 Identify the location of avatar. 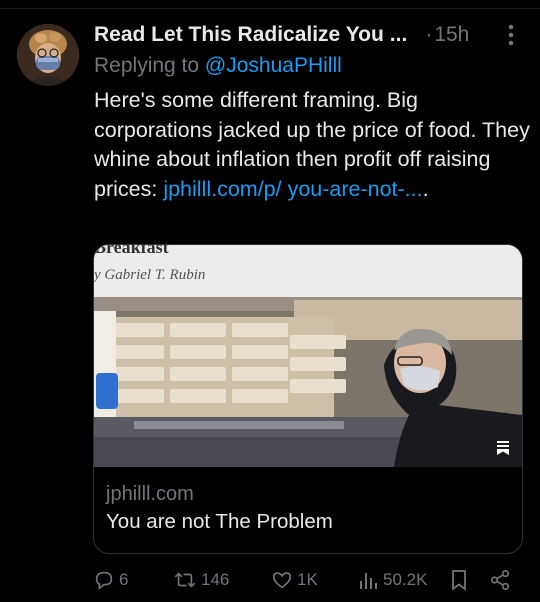
(48, 55).